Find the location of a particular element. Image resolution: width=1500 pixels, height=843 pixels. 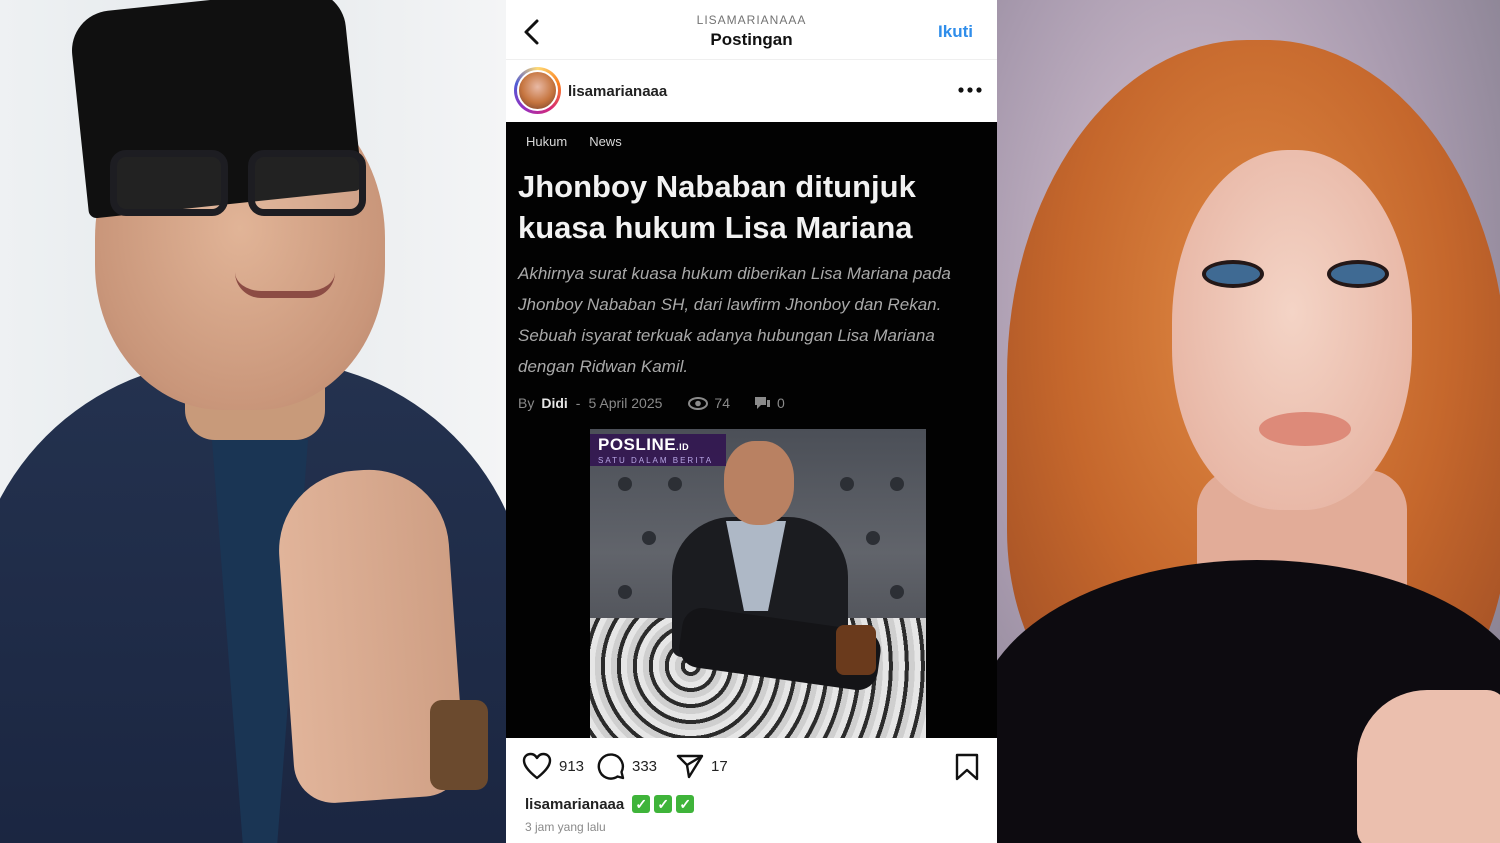

top-bar-account: LISAMARIANAAA is located at coordinates (751, 20).